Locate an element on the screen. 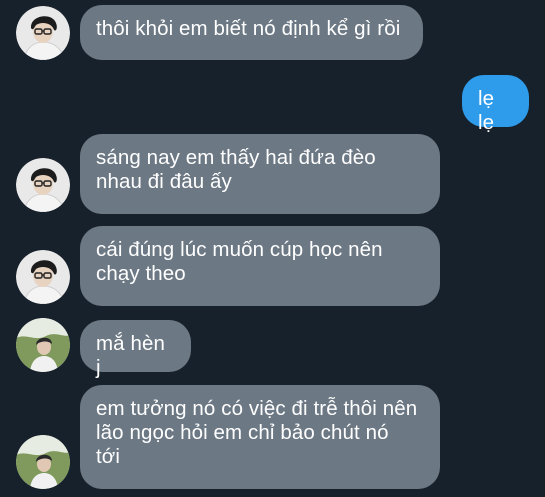  message-bubble-incoming: cái đúng lúc muốn cúp học nên chạy theo is located at coordinates (260, 266).